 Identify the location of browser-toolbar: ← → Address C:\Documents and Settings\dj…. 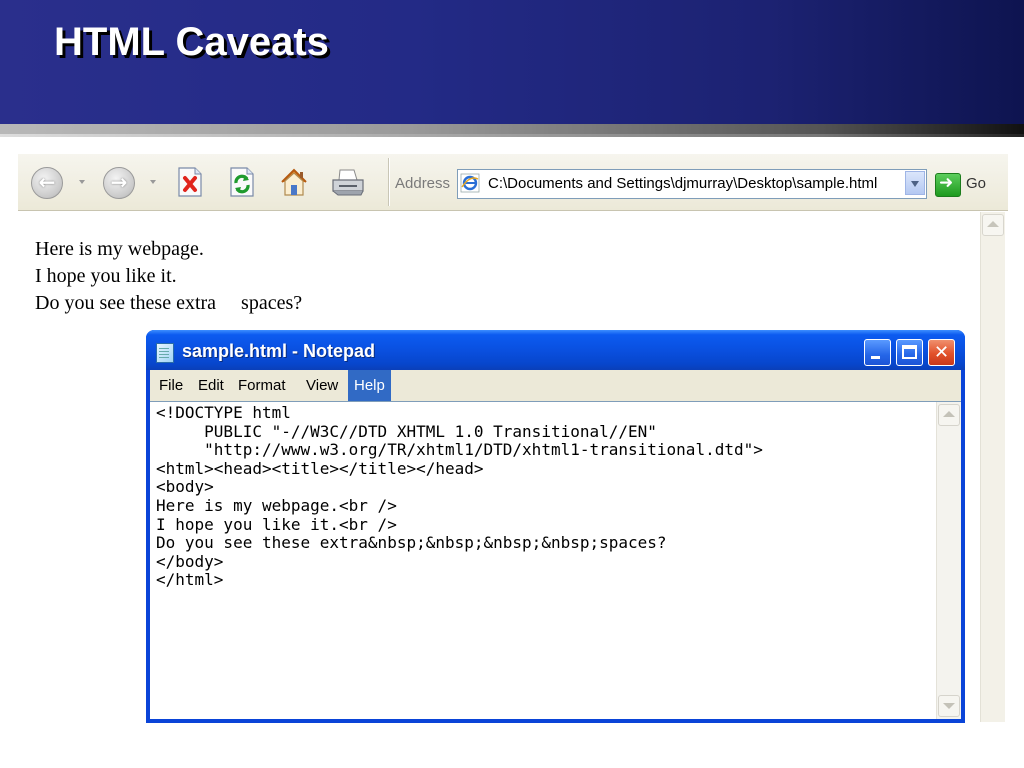
(513, 182).